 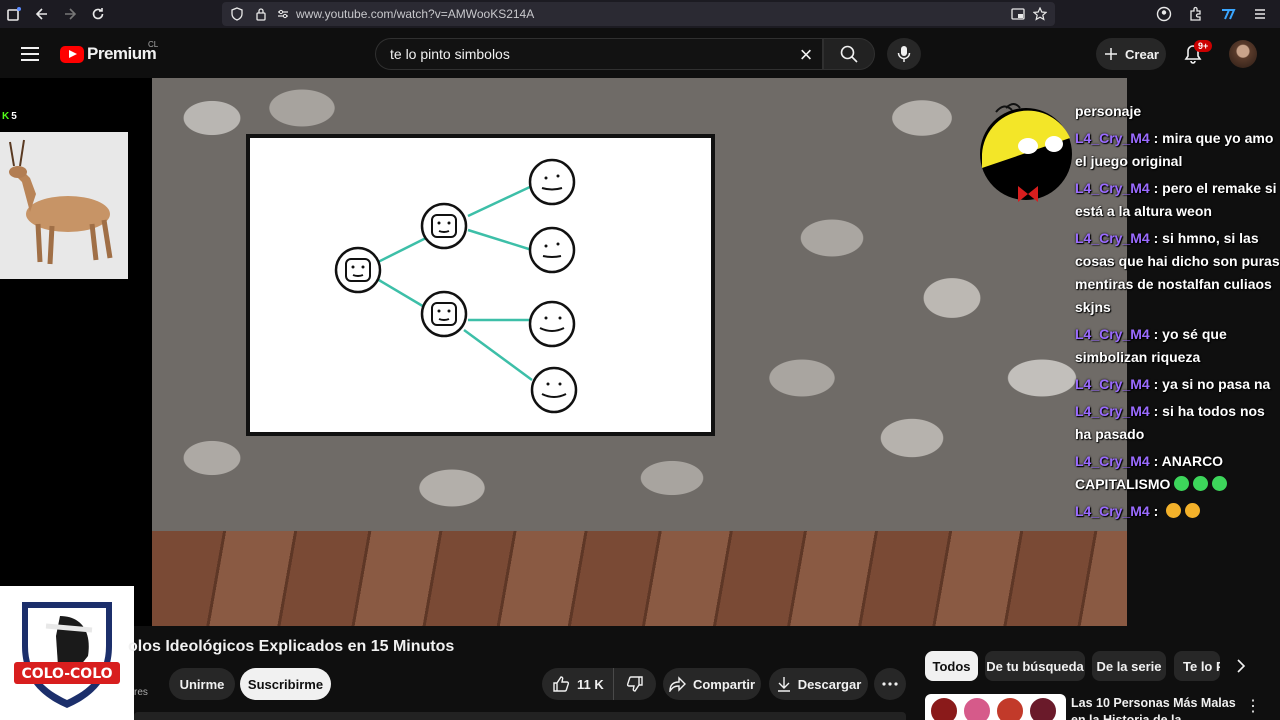 What do you see at coordinates (599, 54) in the screenshot?
I see `search-input: te lo pinto simbolos ×` at bounding box center [599, 54].